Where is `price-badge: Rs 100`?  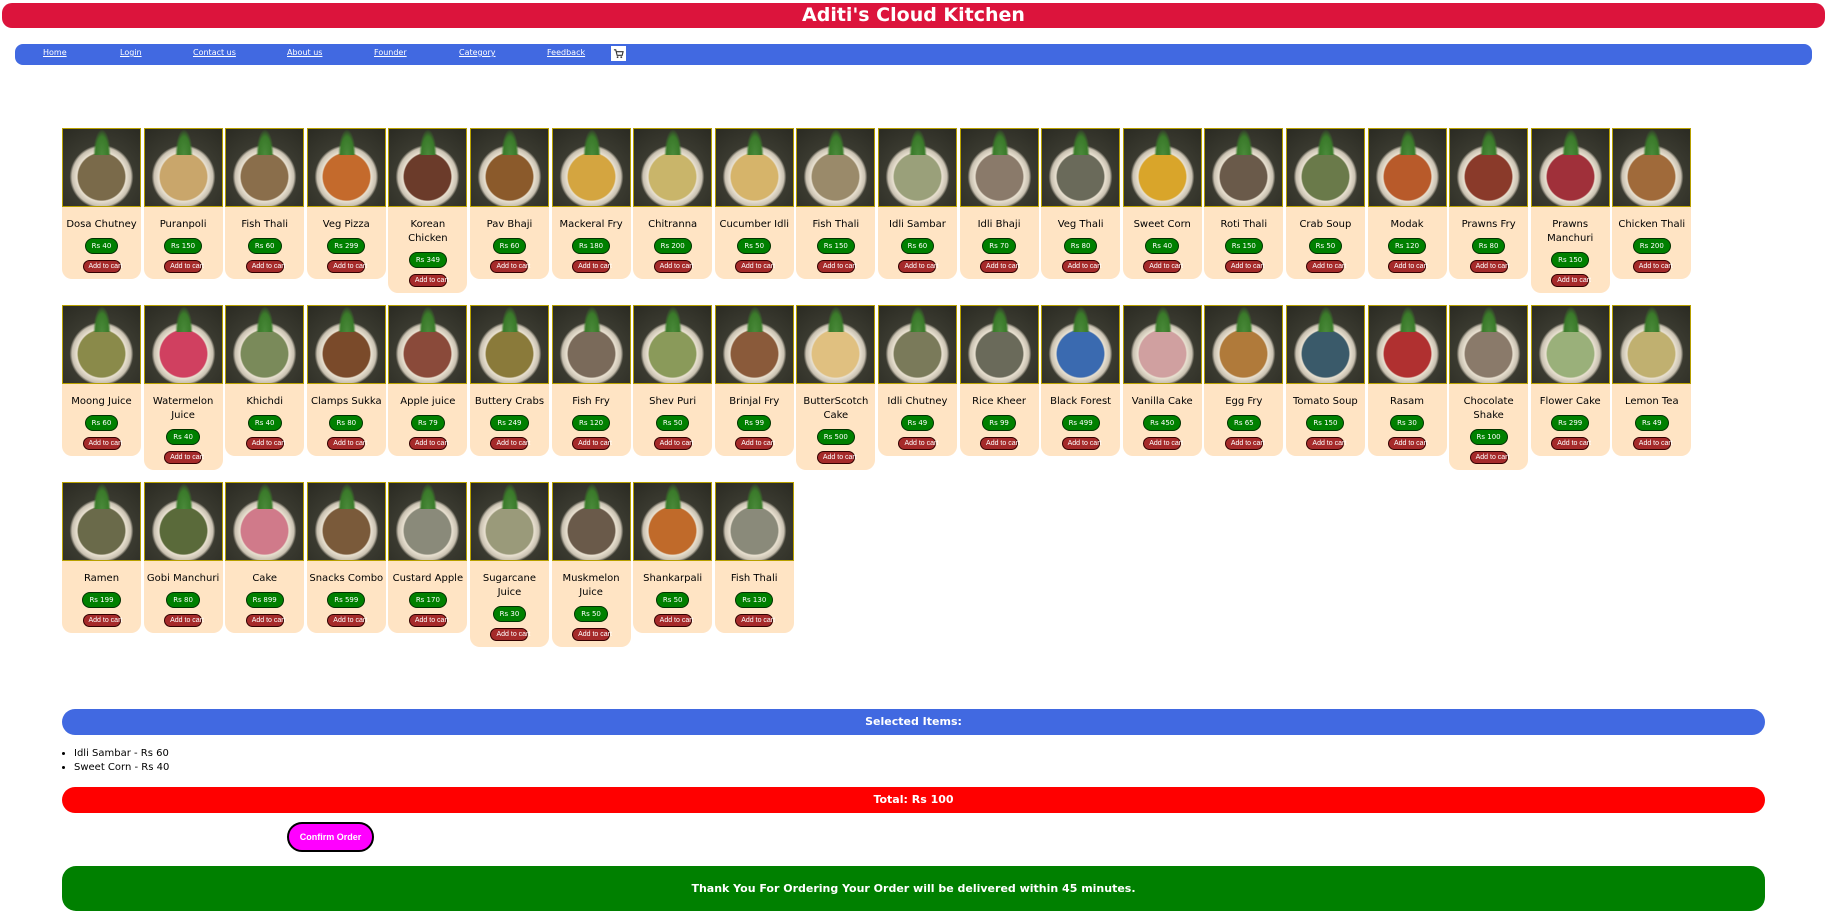 price-badge: Rs 100 is located at coordinates (1488, 437).